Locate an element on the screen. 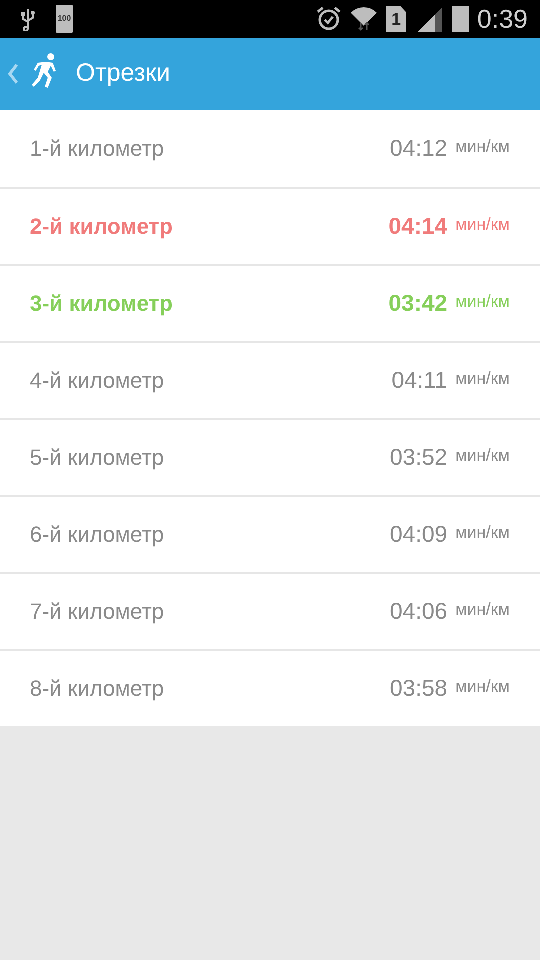 This screenshot has height=960, width=540. split-label: 3-й километр is located at coordinates (101, 304).